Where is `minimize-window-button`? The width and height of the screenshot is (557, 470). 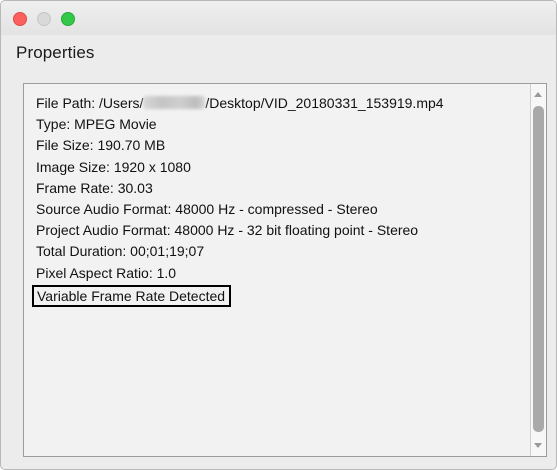 minimize-window-button is located at coordinates (44, 19).